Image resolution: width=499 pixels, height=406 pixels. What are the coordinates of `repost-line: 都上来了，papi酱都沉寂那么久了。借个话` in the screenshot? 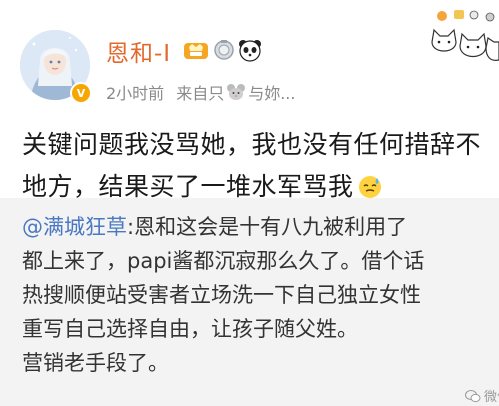 It's located at (223, 261).